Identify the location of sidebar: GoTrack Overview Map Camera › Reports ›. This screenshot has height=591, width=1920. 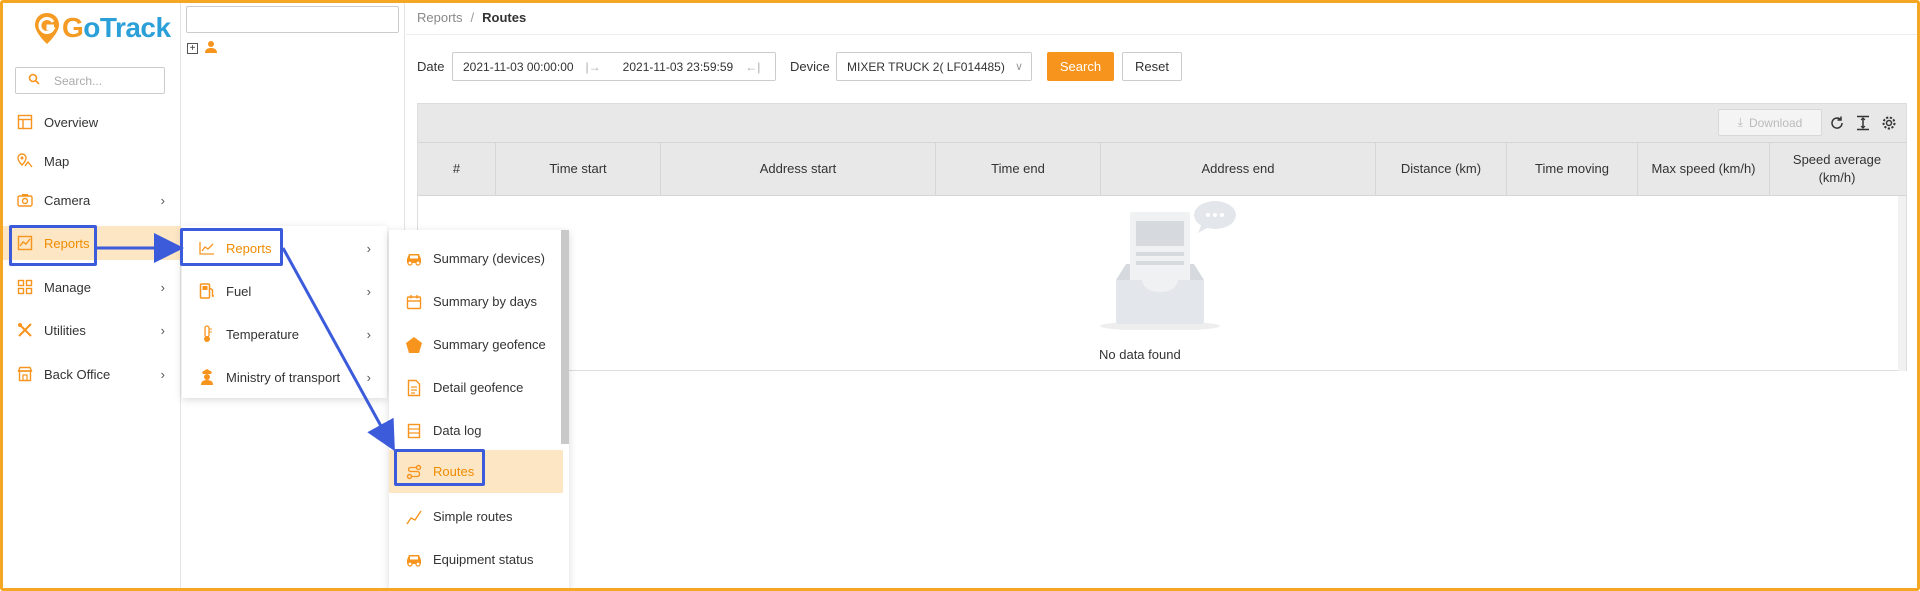
(90, 295).